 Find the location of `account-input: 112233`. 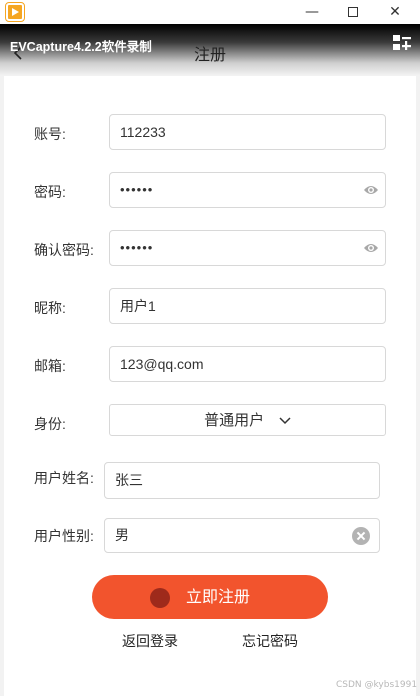

account-input: 112233 is located at coordinates (247, 132).